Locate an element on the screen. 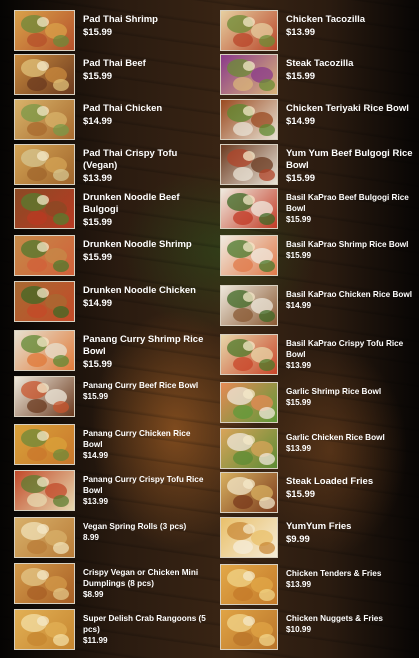 This screenshot has width=419, height=658. menu-item-info: Pad Thai Chicken $14.99 is located at coordinates (147, 115).